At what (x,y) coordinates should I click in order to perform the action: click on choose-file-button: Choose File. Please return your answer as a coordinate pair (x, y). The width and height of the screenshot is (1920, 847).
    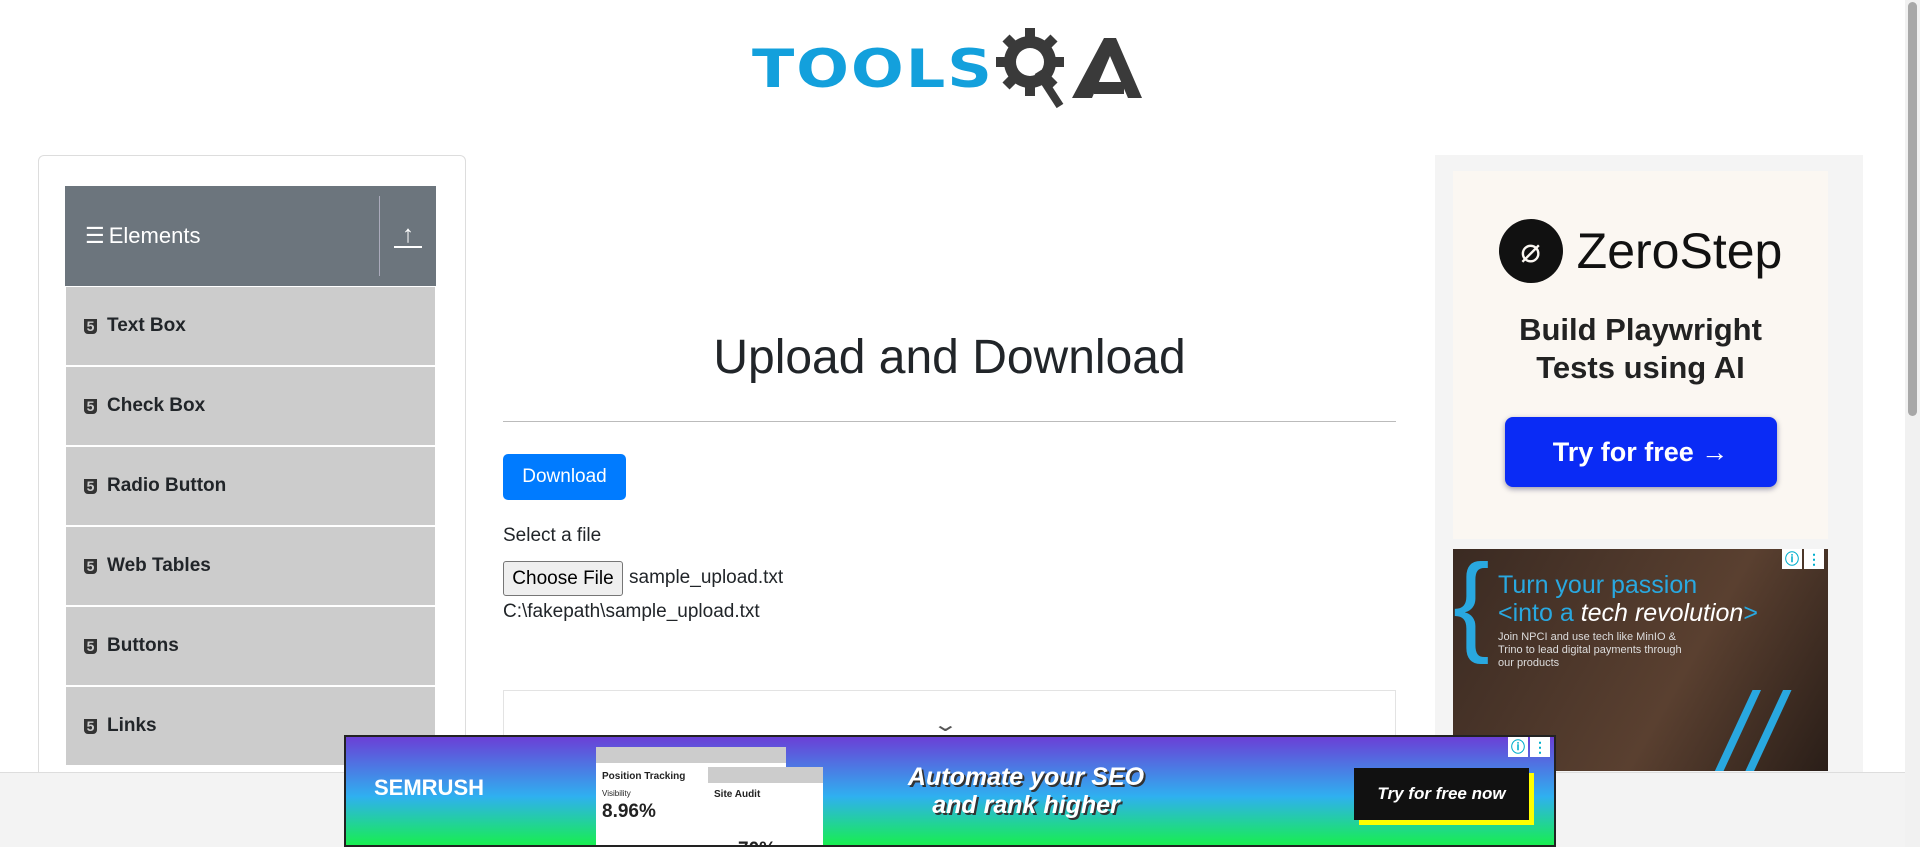
    Looking at the image, I should click on (563, 578).